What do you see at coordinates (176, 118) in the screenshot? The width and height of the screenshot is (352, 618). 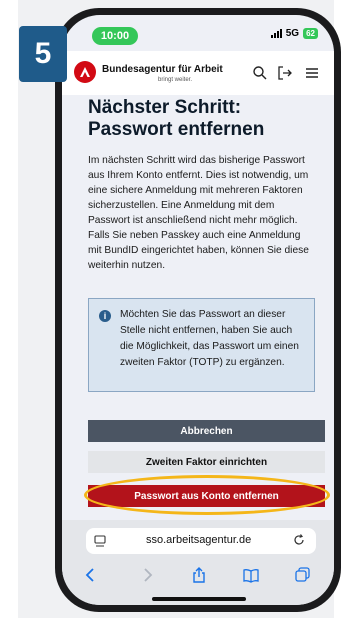 I see `page-title: Nächster Schritt: Passwort entfernen` at bounding box center [176, 118].